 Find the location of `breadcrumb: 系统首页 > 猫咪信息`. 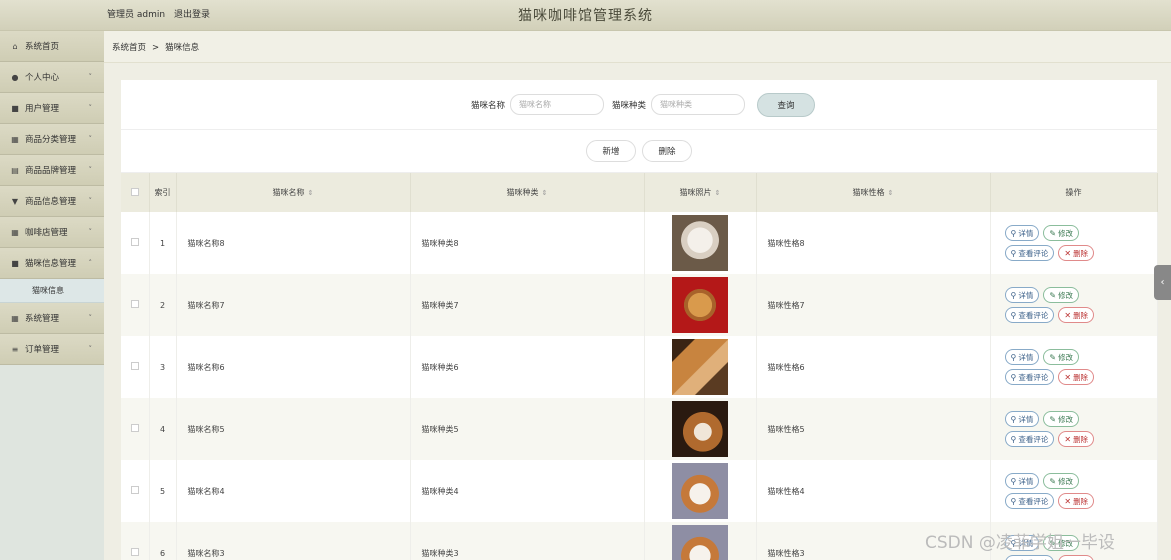

breadcrumb: 系统首页 > 猫咪信息 is located at coordinates (637, 47).